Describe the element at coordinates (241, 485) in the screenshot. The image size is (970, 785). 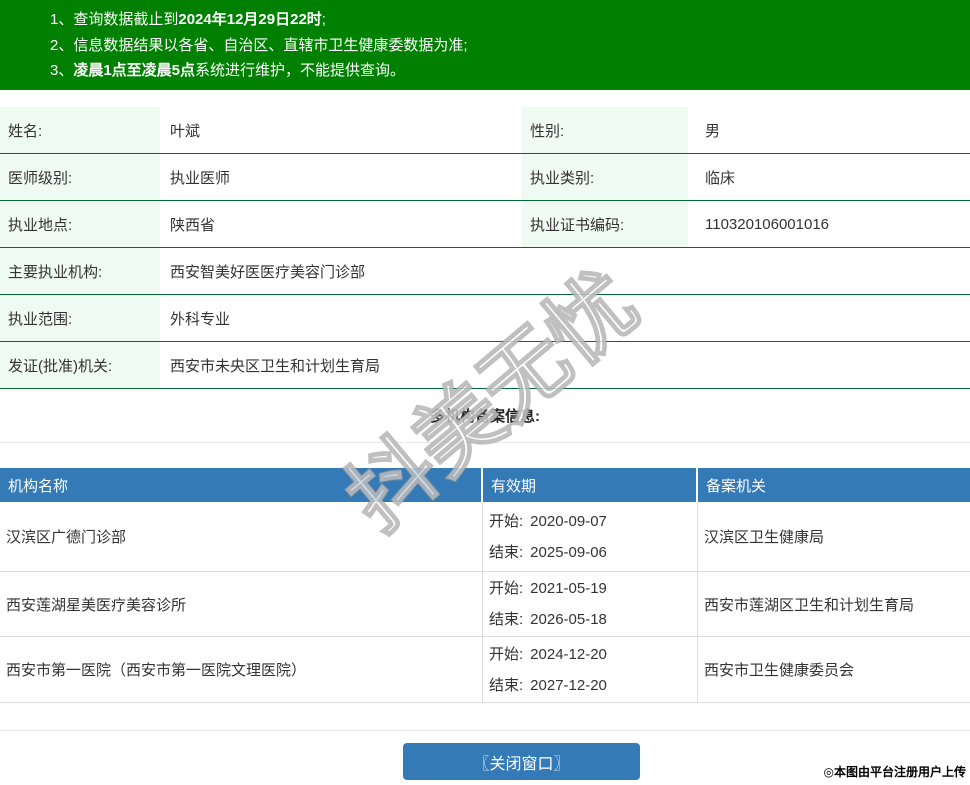
I see `column-header-institution: 机构名称` at that location.